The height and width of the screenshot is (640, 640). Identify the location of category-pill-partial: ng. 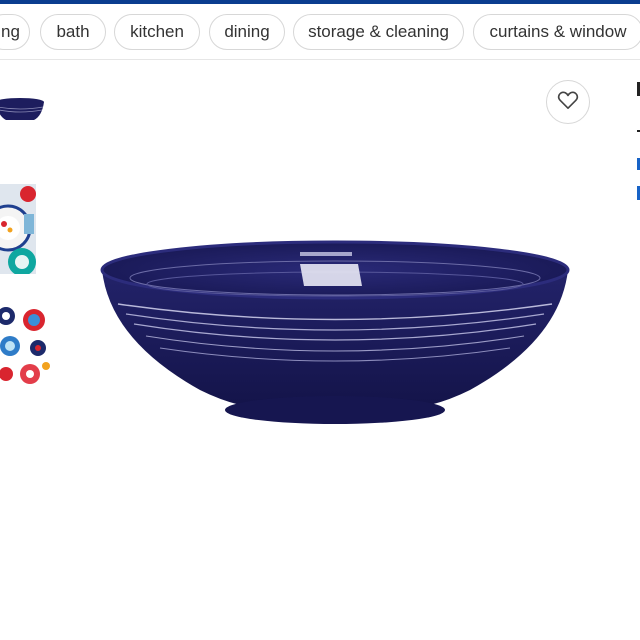
(15, 32).